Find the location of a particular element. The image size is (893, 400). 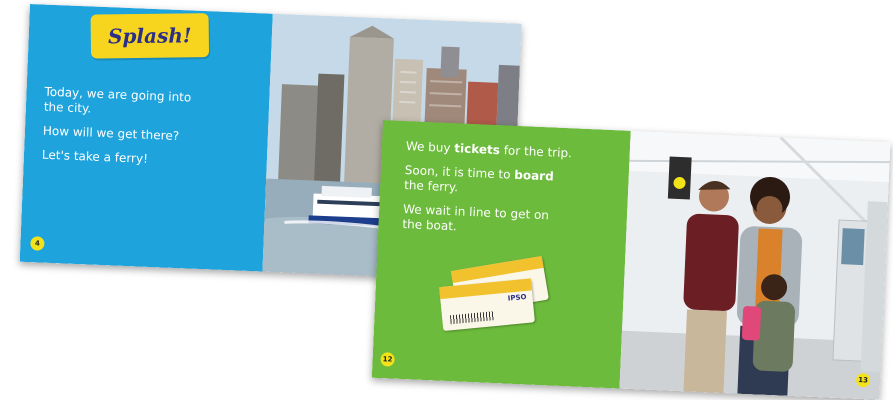

bold-word-board: board is located at coordinates (534, 175).